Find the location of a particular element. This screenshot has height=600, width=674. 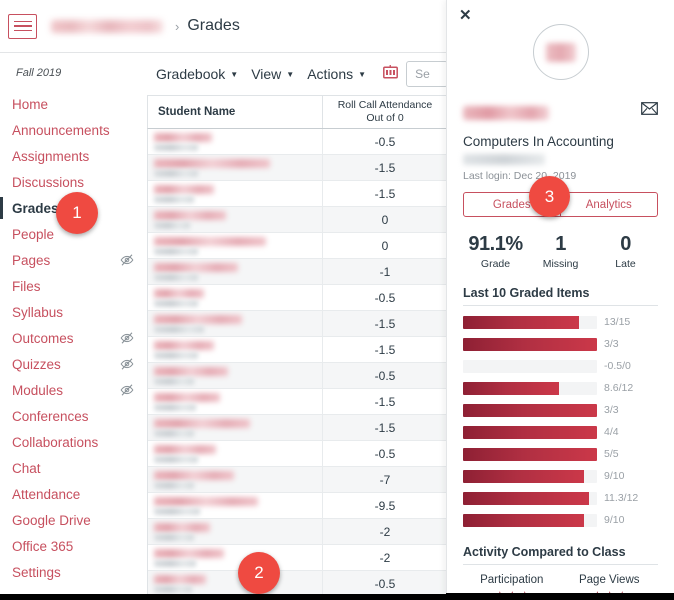

column-header-student-name: Student Name is located at coordinates (235, 112).